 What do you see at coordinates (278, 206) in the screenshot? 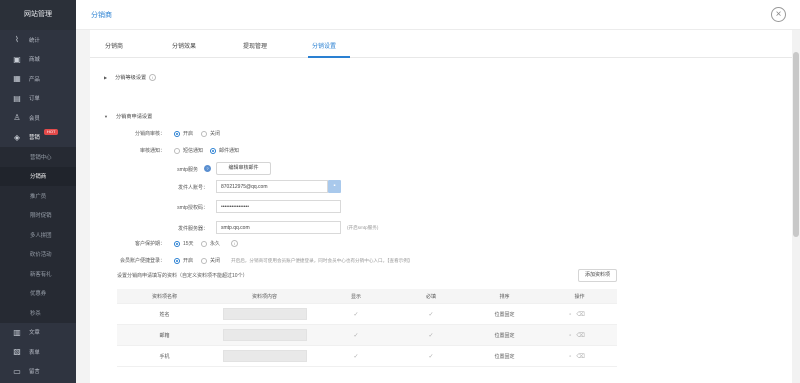
I see `auth-code-input: ••••••••••••••••` at bounding box center [278, 206].